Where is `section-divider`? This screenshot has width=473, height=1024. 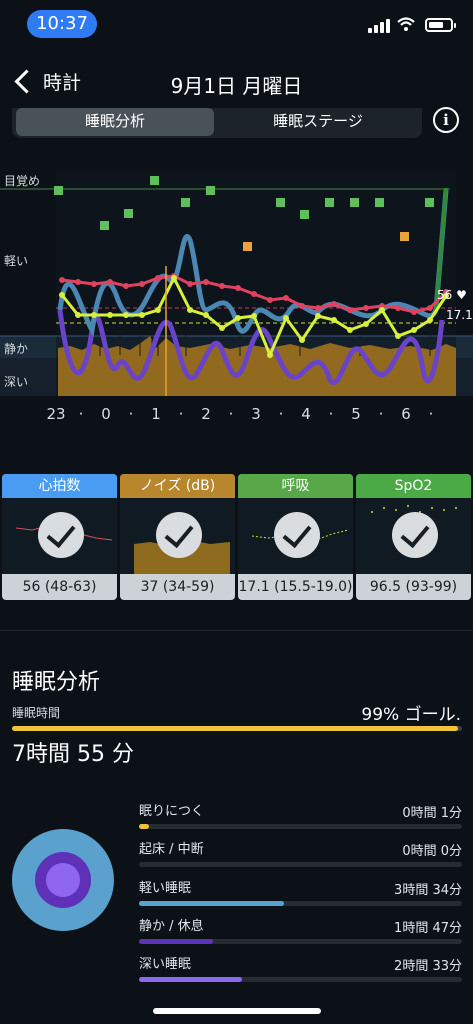
section-divider is located at coordinates (236, 630).